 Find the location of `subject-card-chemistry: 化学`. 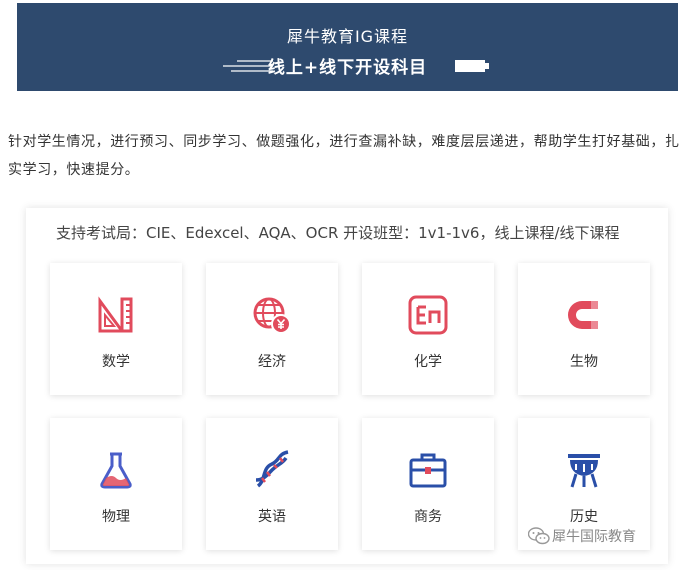

subject-card-chemistry: 化学 is located at coordinates (428, 329).